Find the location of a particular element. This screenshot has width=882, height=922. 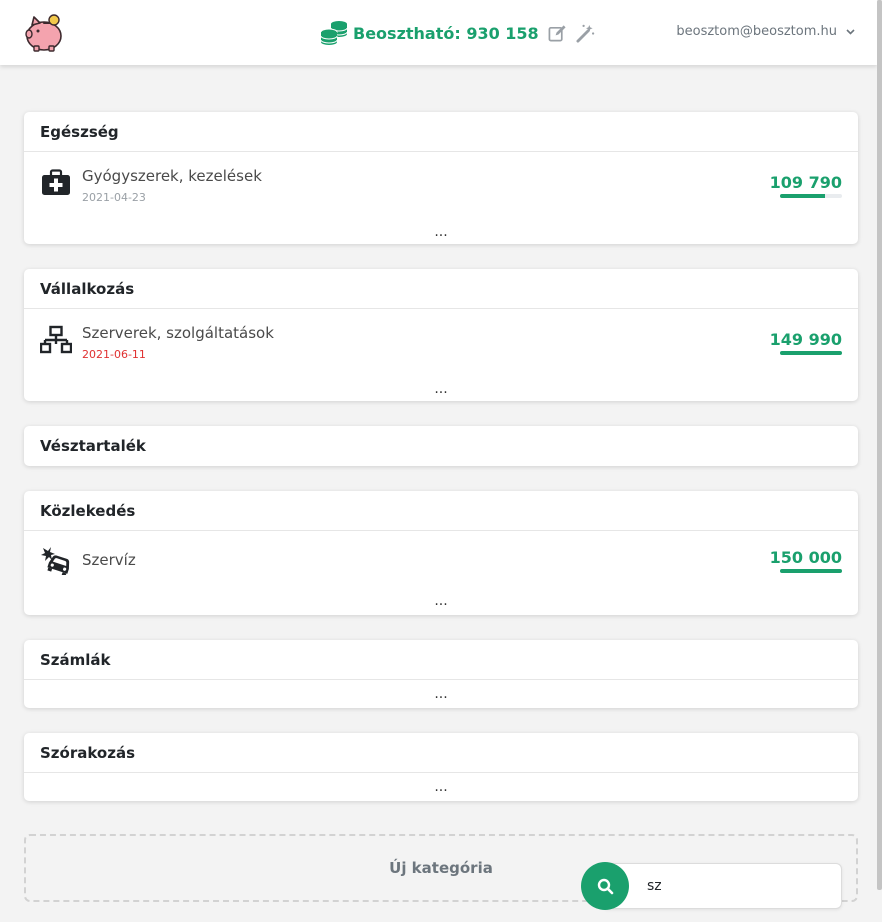

item-name: Szerverek, szolgáltatások is located at coordinates (178, 333).